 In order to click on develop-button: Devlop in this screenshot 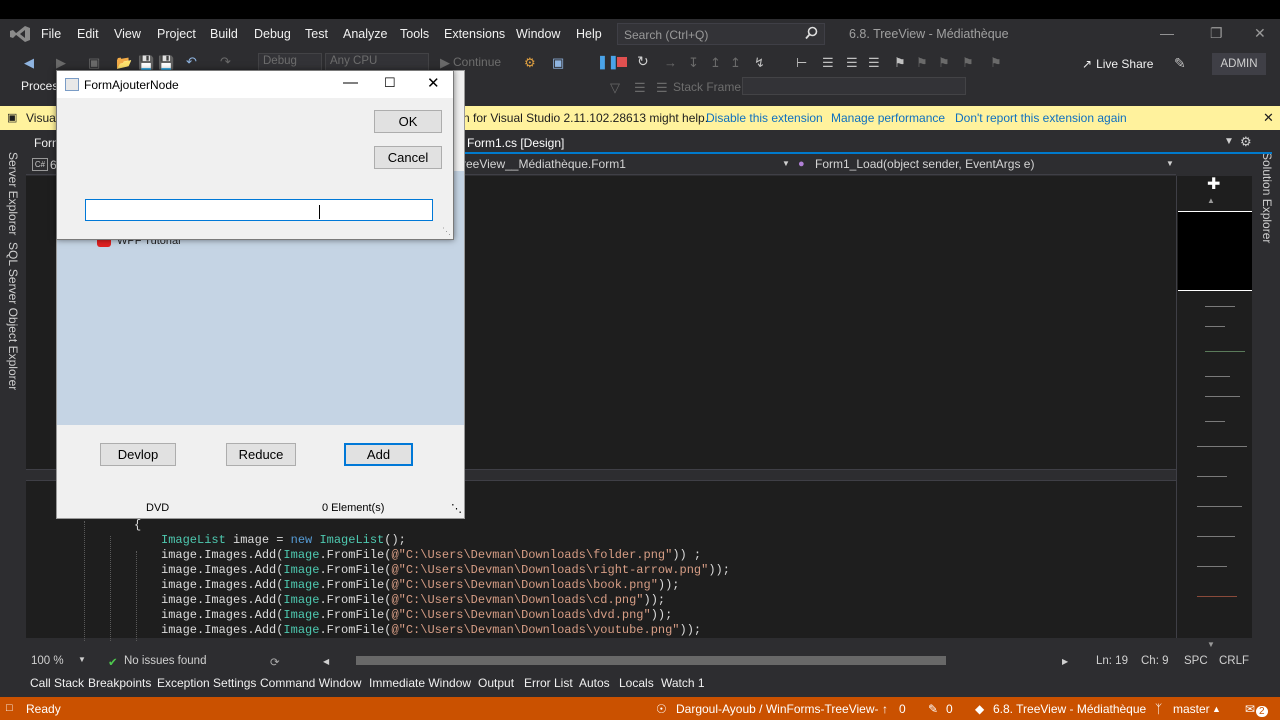, I will do `click(138, 454)`.